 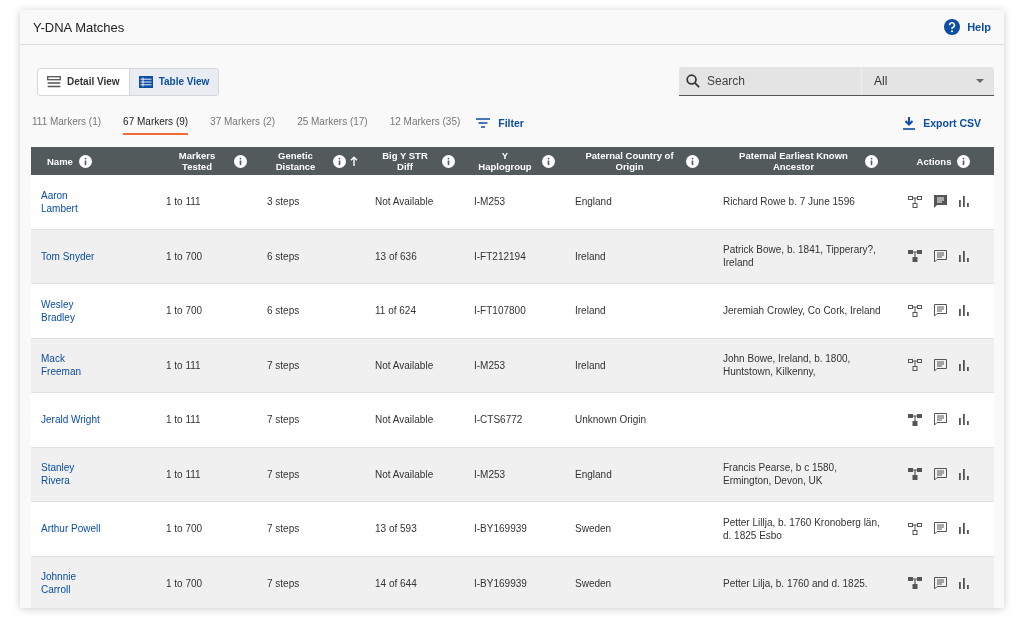 What do you see at coordinates (802, 528) in the screenshot?
I see `table-cell-text: Petter Lillja, b. 1760 Kronoberg län, d. 1825 Esbo` at bounding box center [802, 528].